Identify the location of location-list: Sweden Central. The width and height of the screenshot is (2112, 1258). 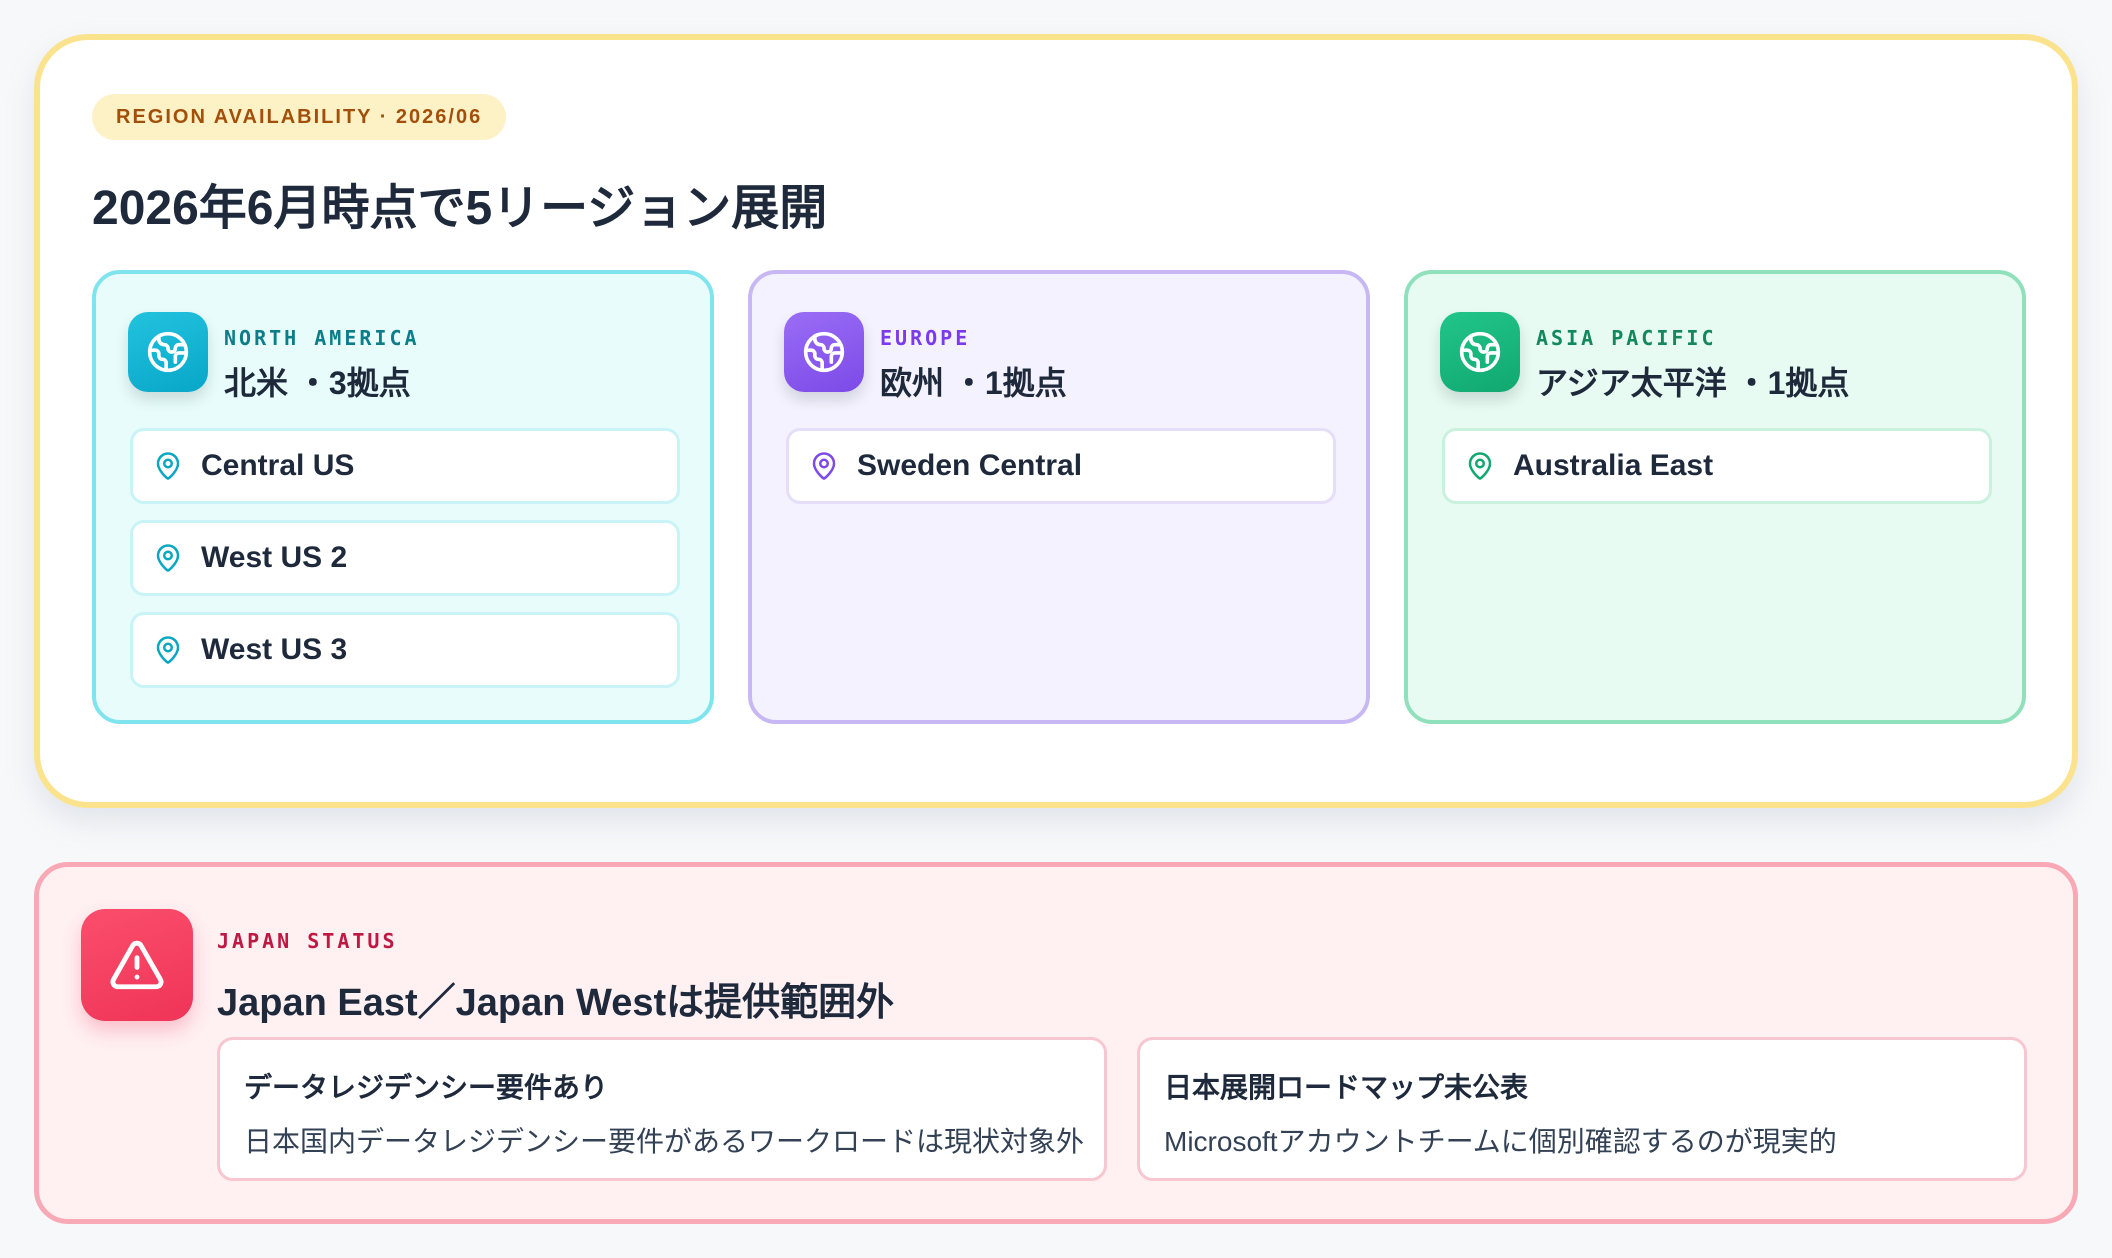
(1061, 474).